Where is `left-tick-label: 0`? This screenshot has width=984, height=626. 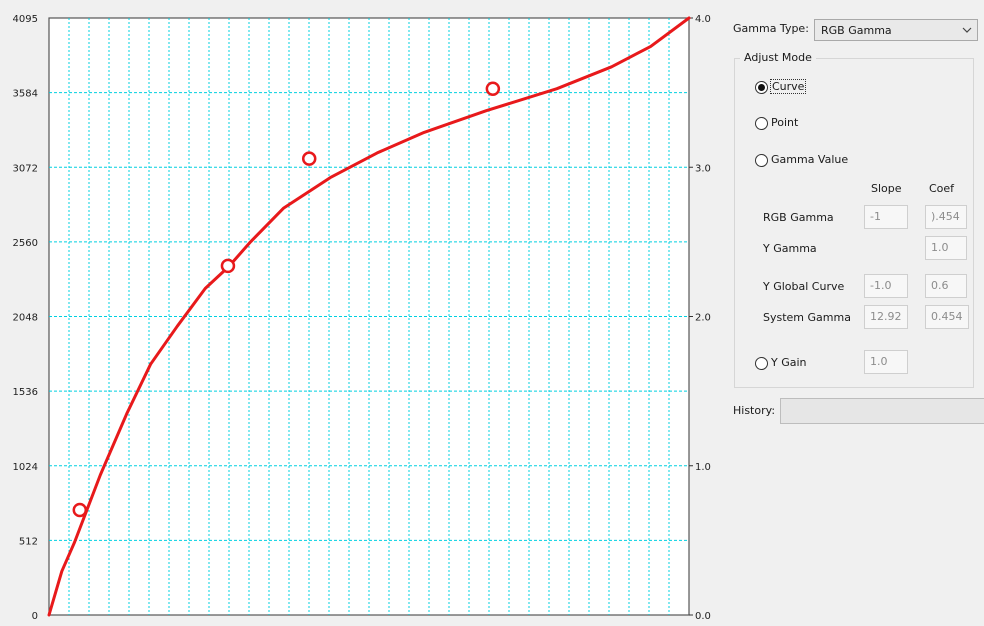 left-tick-label: 0 is located at coordinates (35, 616).